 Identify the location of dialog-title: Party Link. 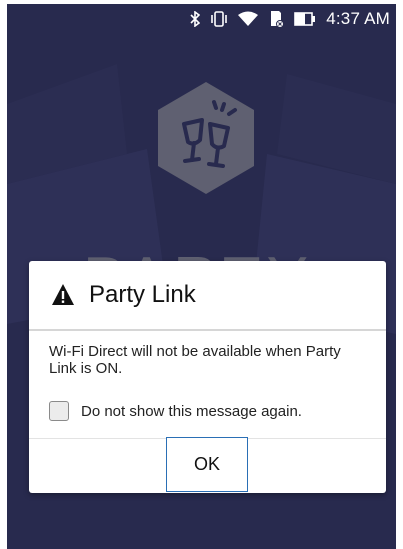
(142, 294).